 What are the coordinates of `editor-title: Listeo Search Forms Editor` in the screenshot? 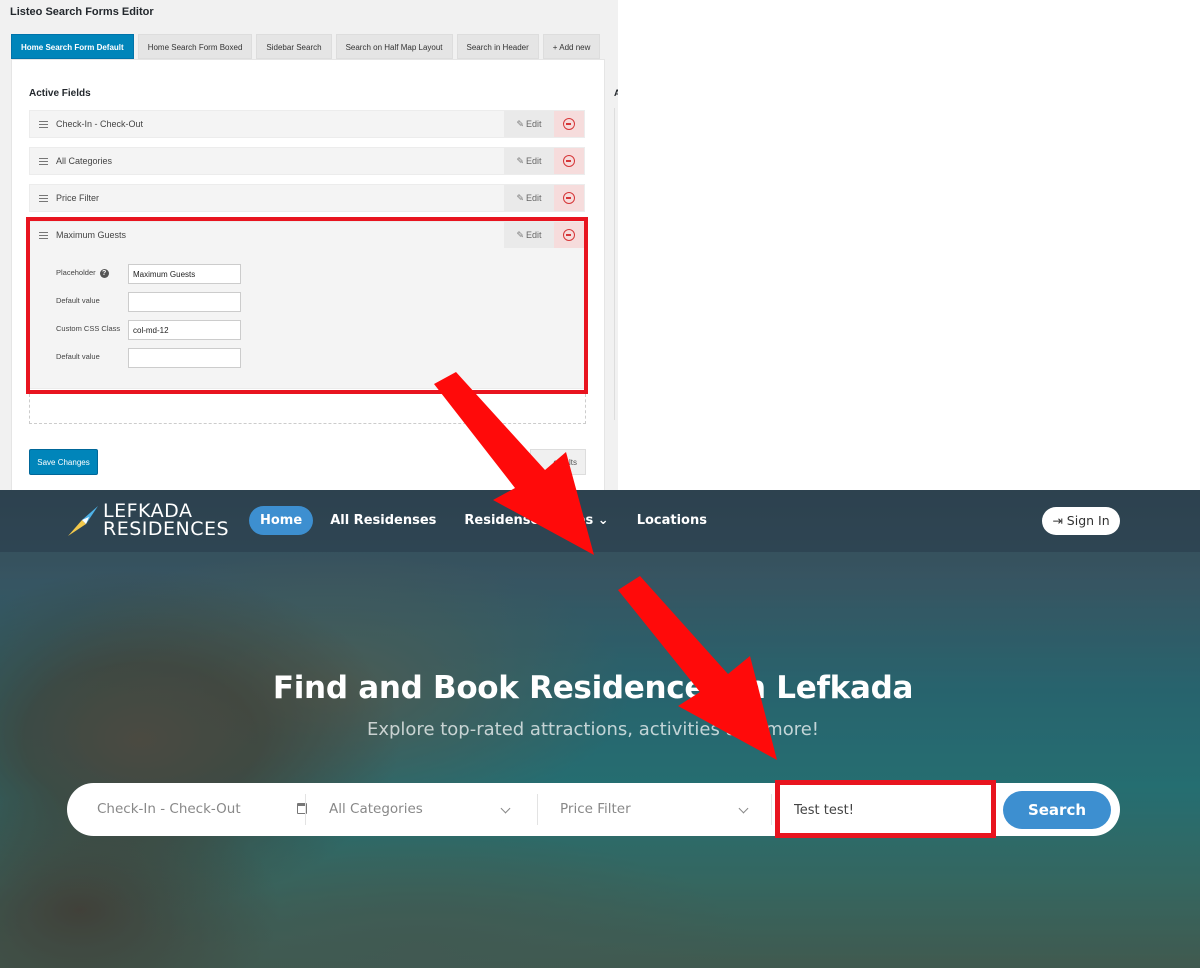 It's located at (82, 12).